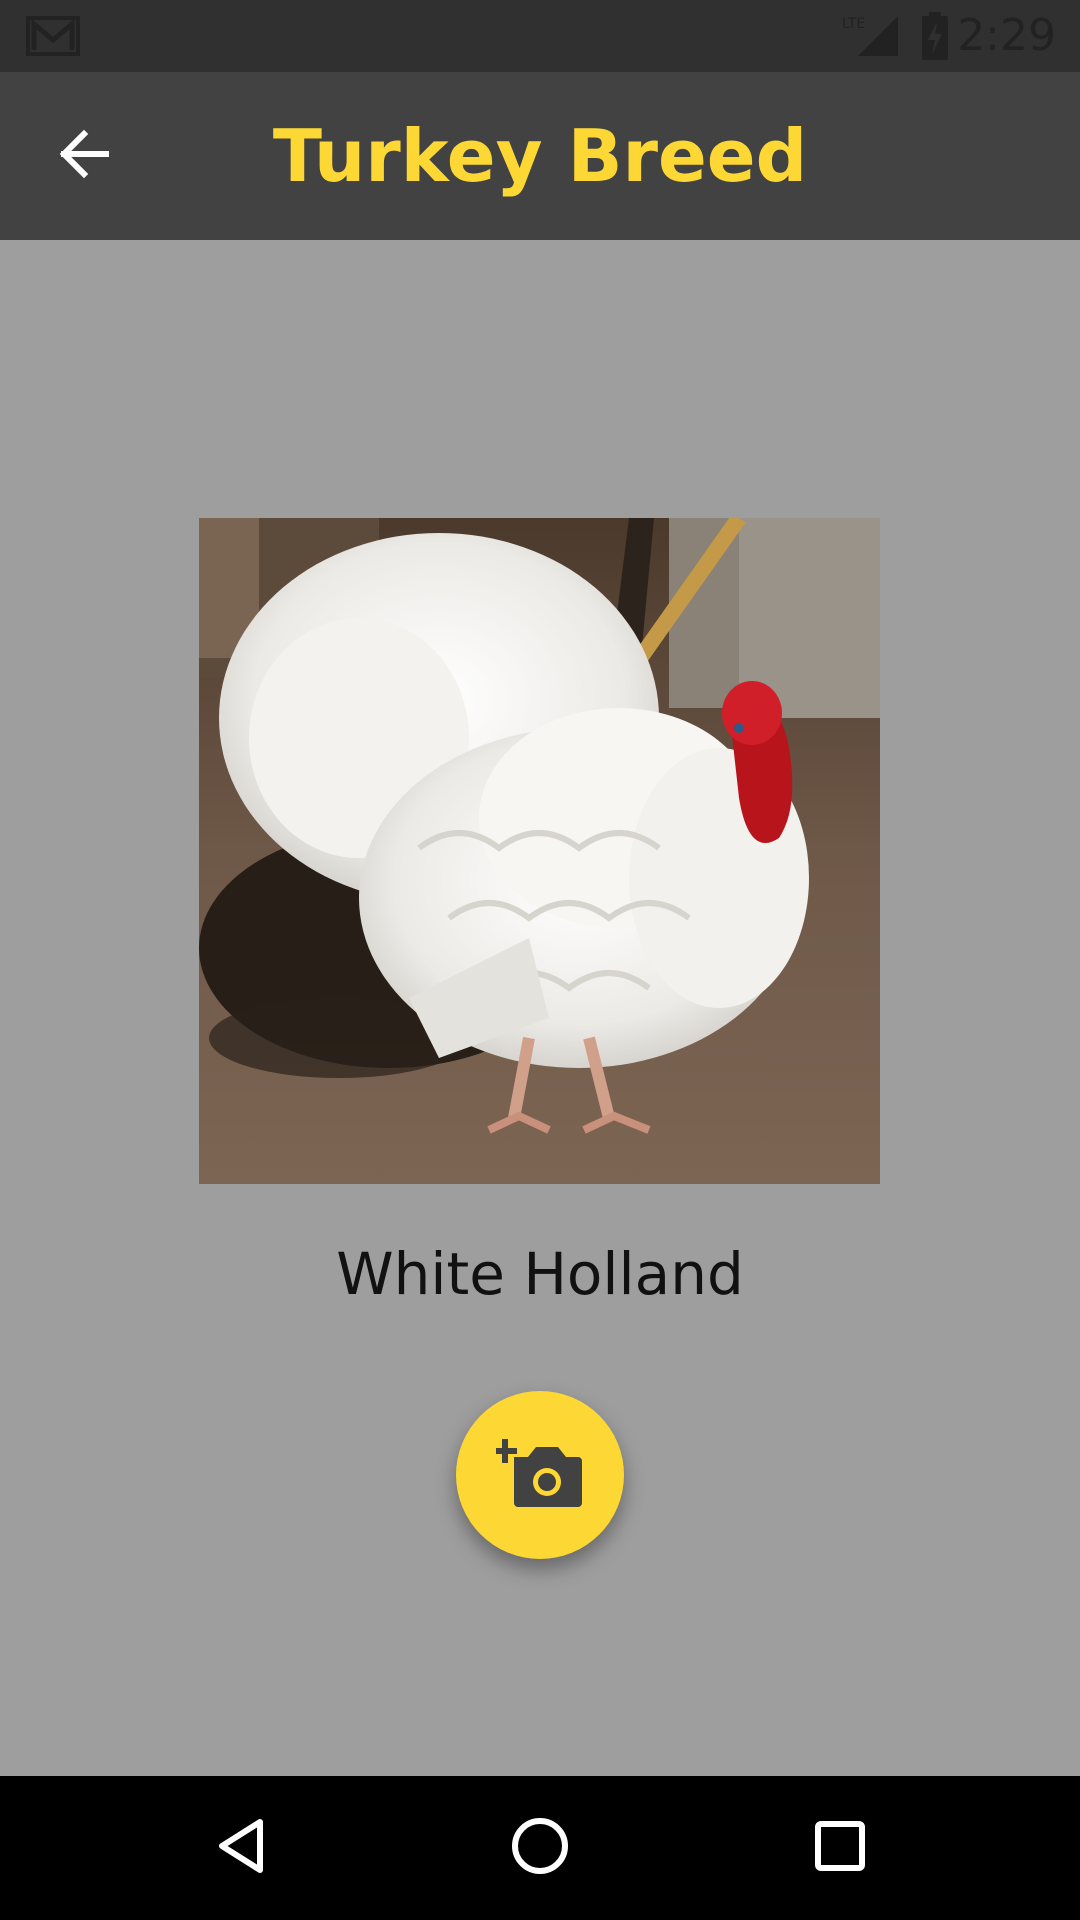  Describe the element at coordinates (871, 38) in the screenshot. I see `lte-signal-icon: LTE` at that location.